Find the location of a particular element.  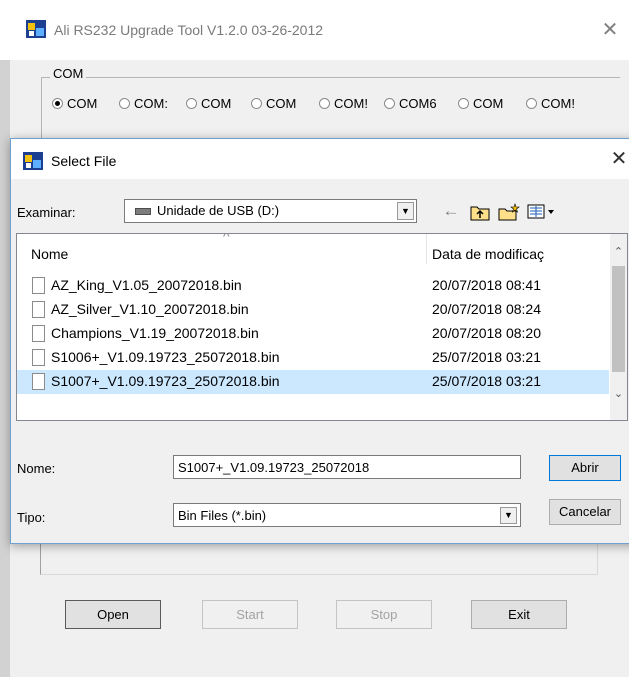

com-radio-8: COM! is located at coordinates (550, 105).